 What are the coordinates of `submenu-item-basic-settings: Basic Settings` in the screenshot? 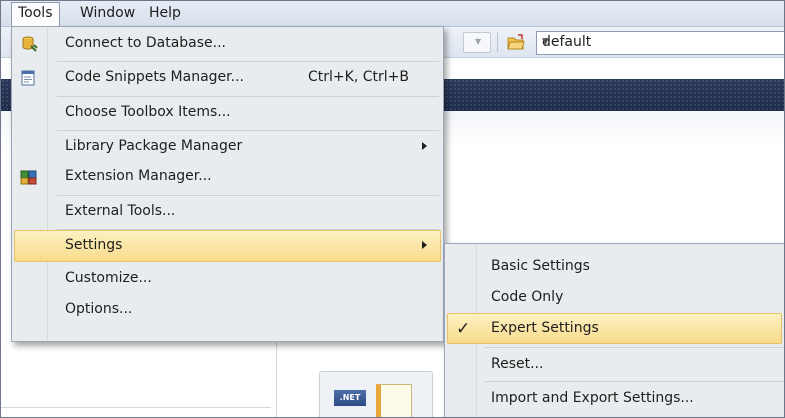 It's located at (615, 266).